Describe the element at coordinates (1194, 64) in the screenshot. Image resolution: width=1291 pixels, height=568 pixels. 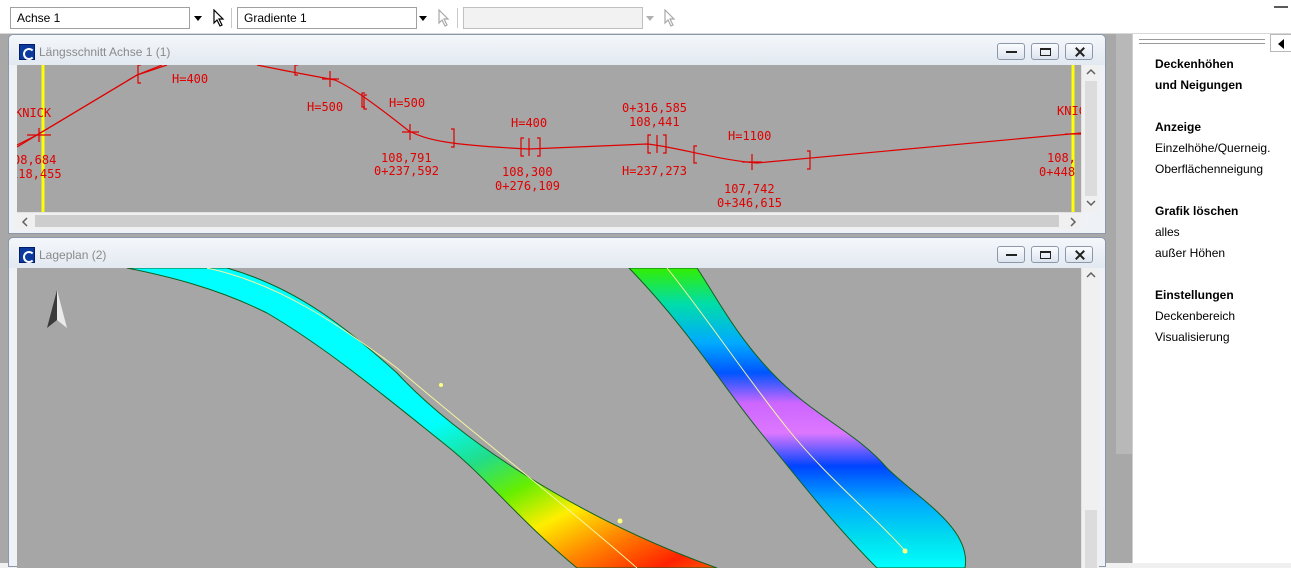
I see `panel-heading-deckenhoehen: Deckenhöhen` at that location.